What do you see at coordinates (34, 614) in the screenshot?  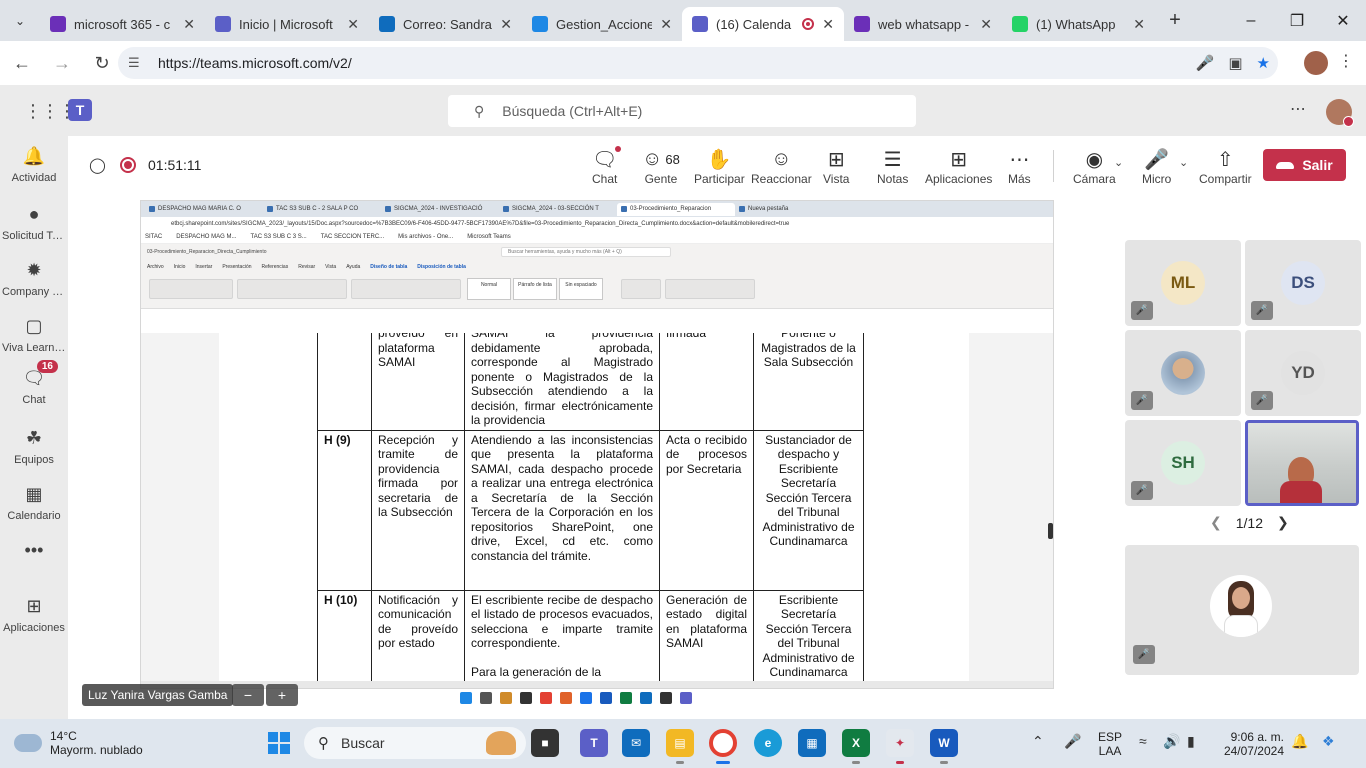 I see `rail-item-apps: ⊞ Aplicaciones` at bounding box center [34, 614].